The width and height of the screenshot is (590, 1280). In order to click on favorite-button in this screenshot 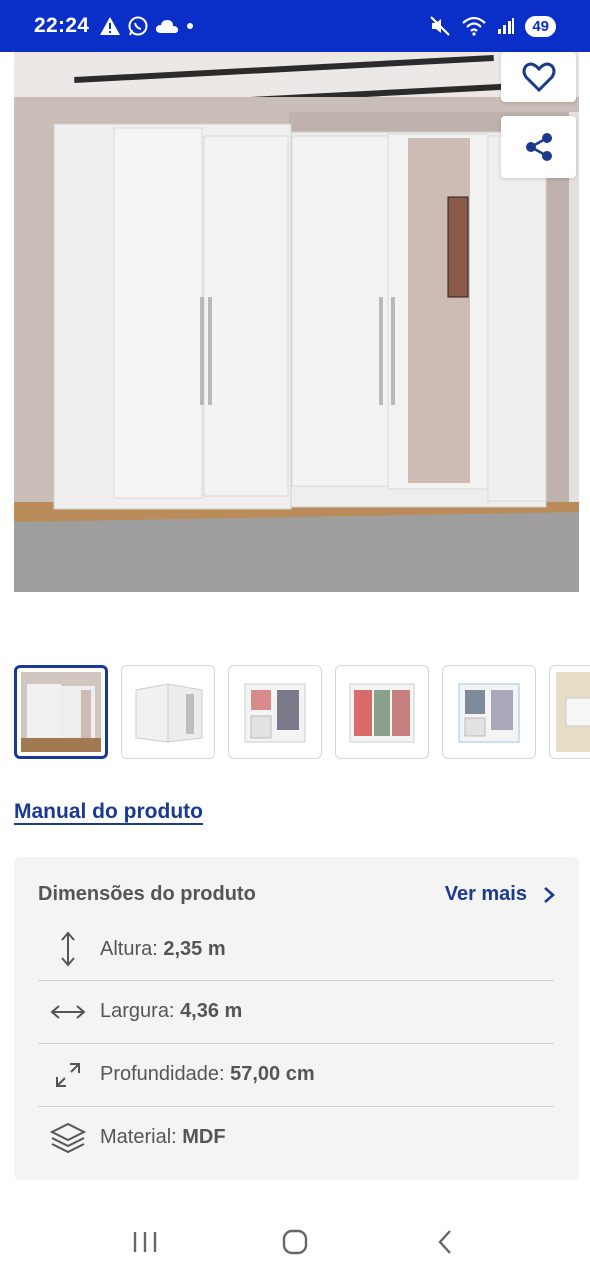, I will do `click(538, 77)`.